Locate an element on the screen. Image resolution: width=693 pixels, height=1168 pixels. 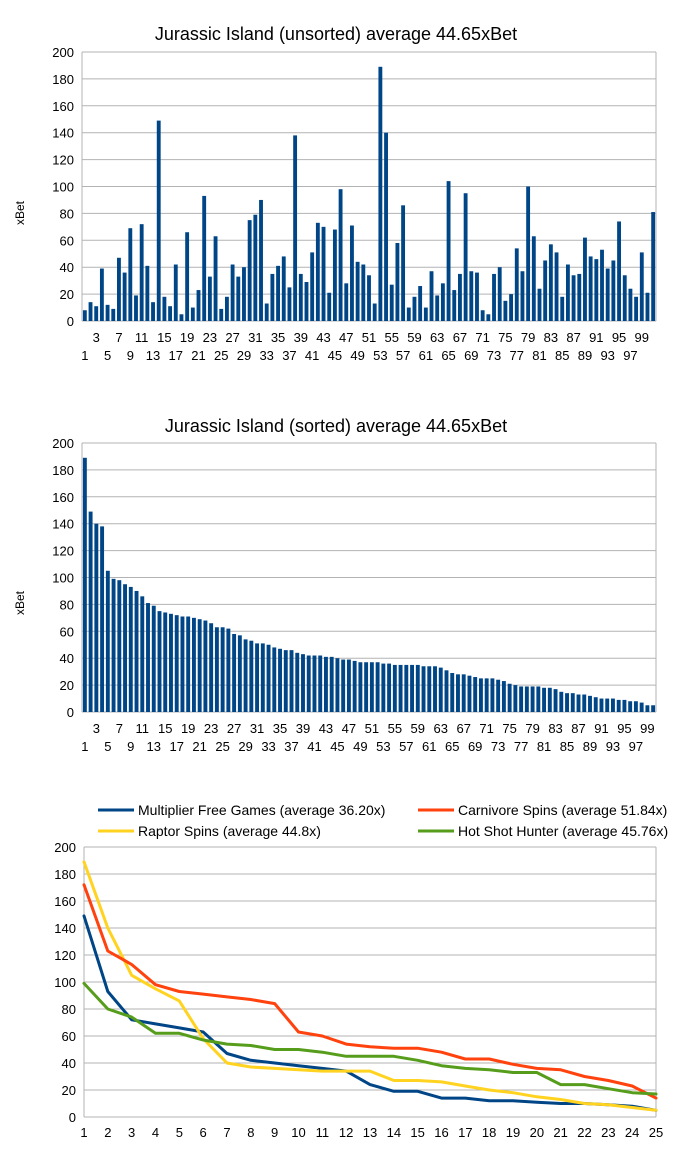
x-tick-label: 1 is located at coordinates (83, 1132).